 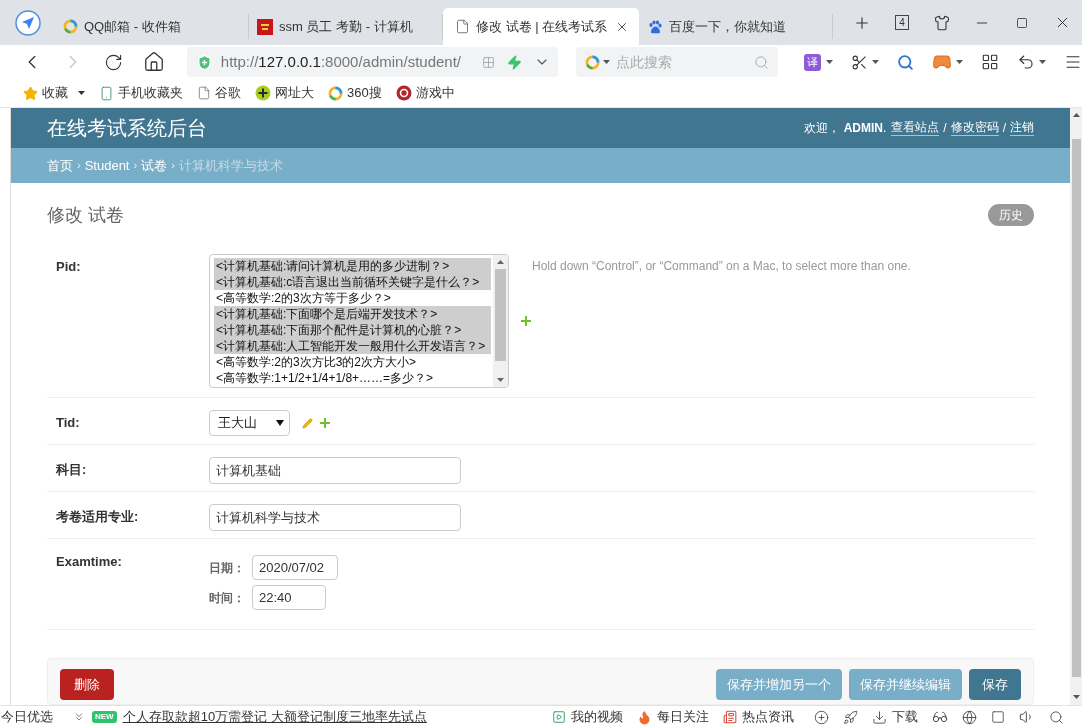 I want to click on menu-icon, so click(x=1072, y=62).